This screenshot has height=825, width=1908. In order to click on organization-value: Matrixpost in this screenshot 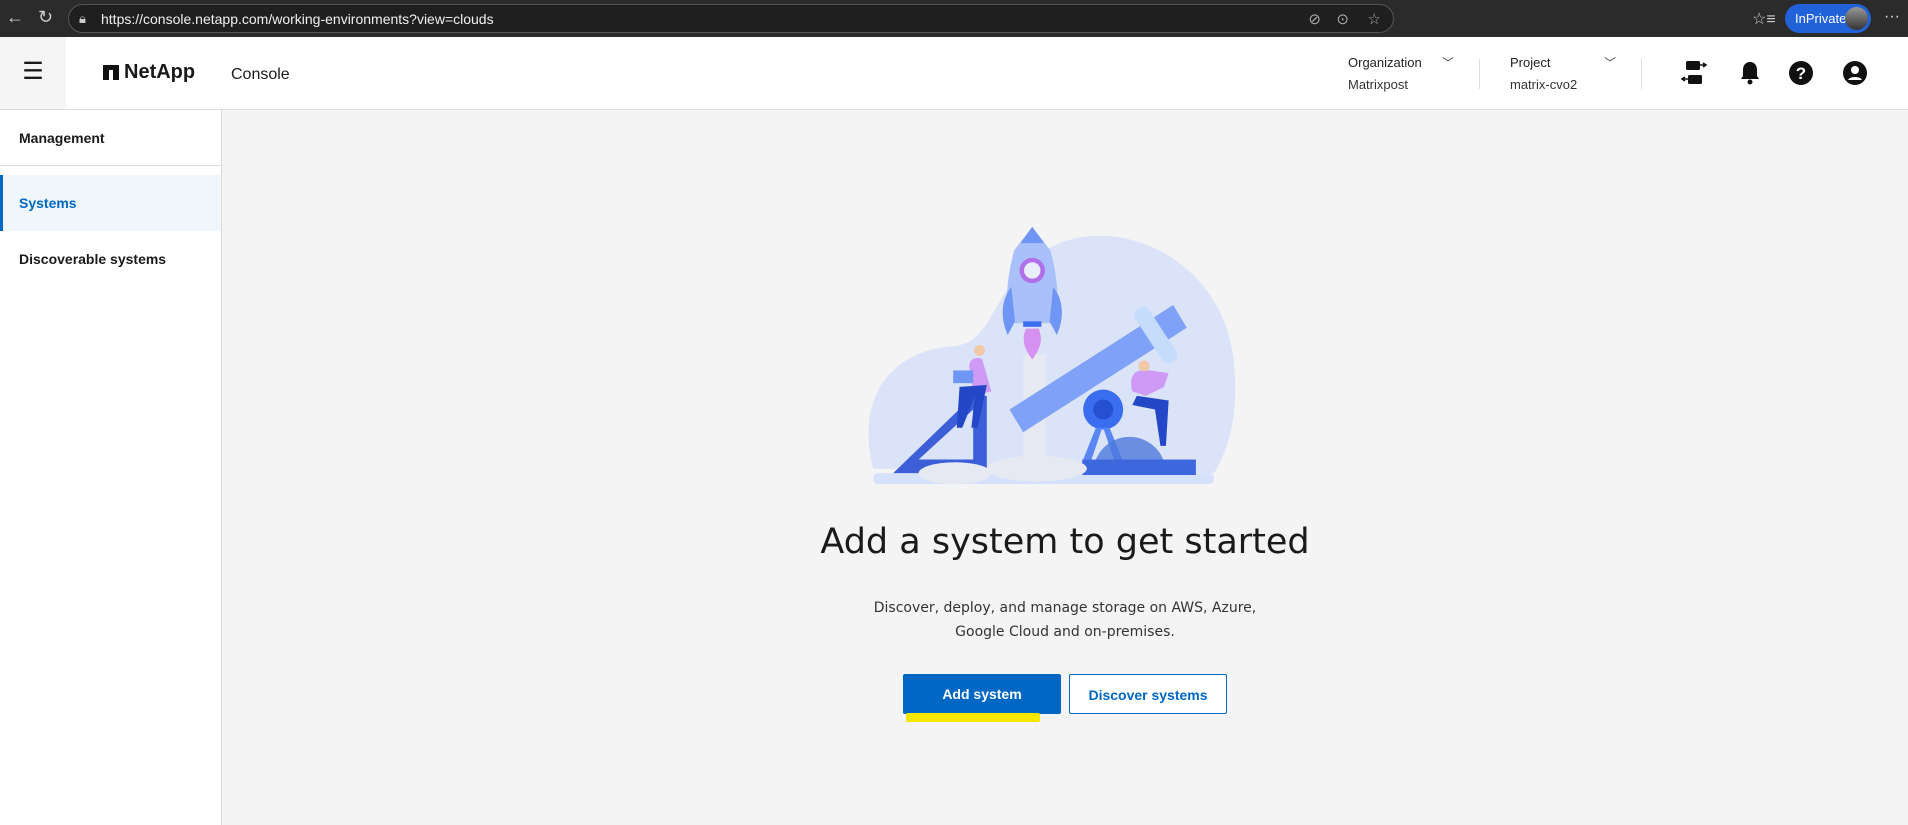, I will do `click(1378, 84)`.